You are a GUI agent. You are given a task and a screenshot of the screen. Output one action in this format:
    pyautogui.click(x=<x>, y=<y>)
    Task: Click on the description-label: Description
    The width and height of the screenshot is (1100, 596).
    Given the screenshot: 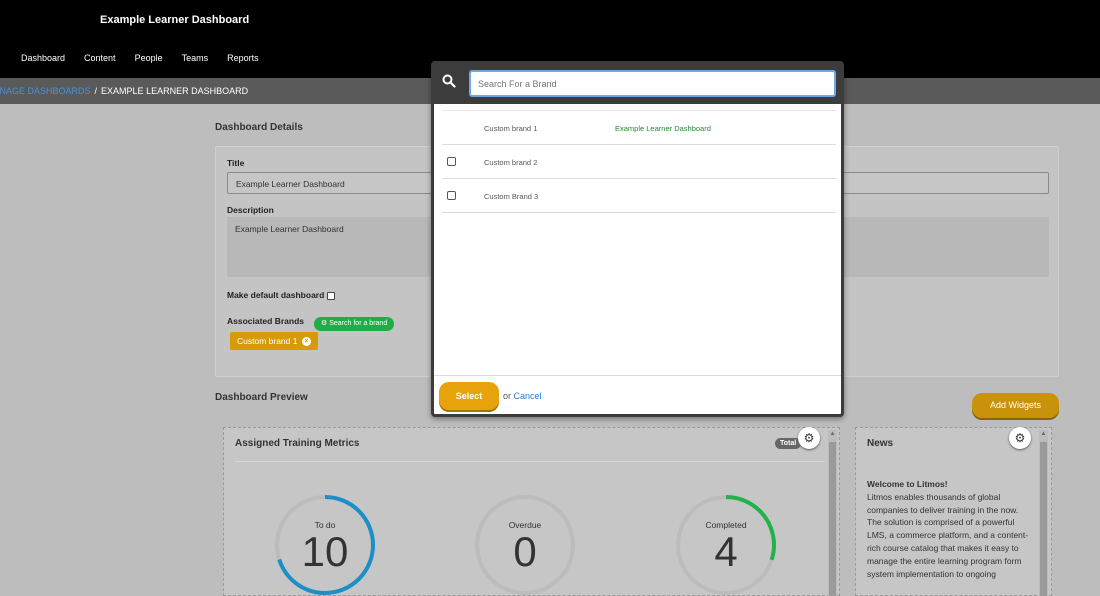 What is the action you would take?
    pyautogui.click(x=250, y=210)
    